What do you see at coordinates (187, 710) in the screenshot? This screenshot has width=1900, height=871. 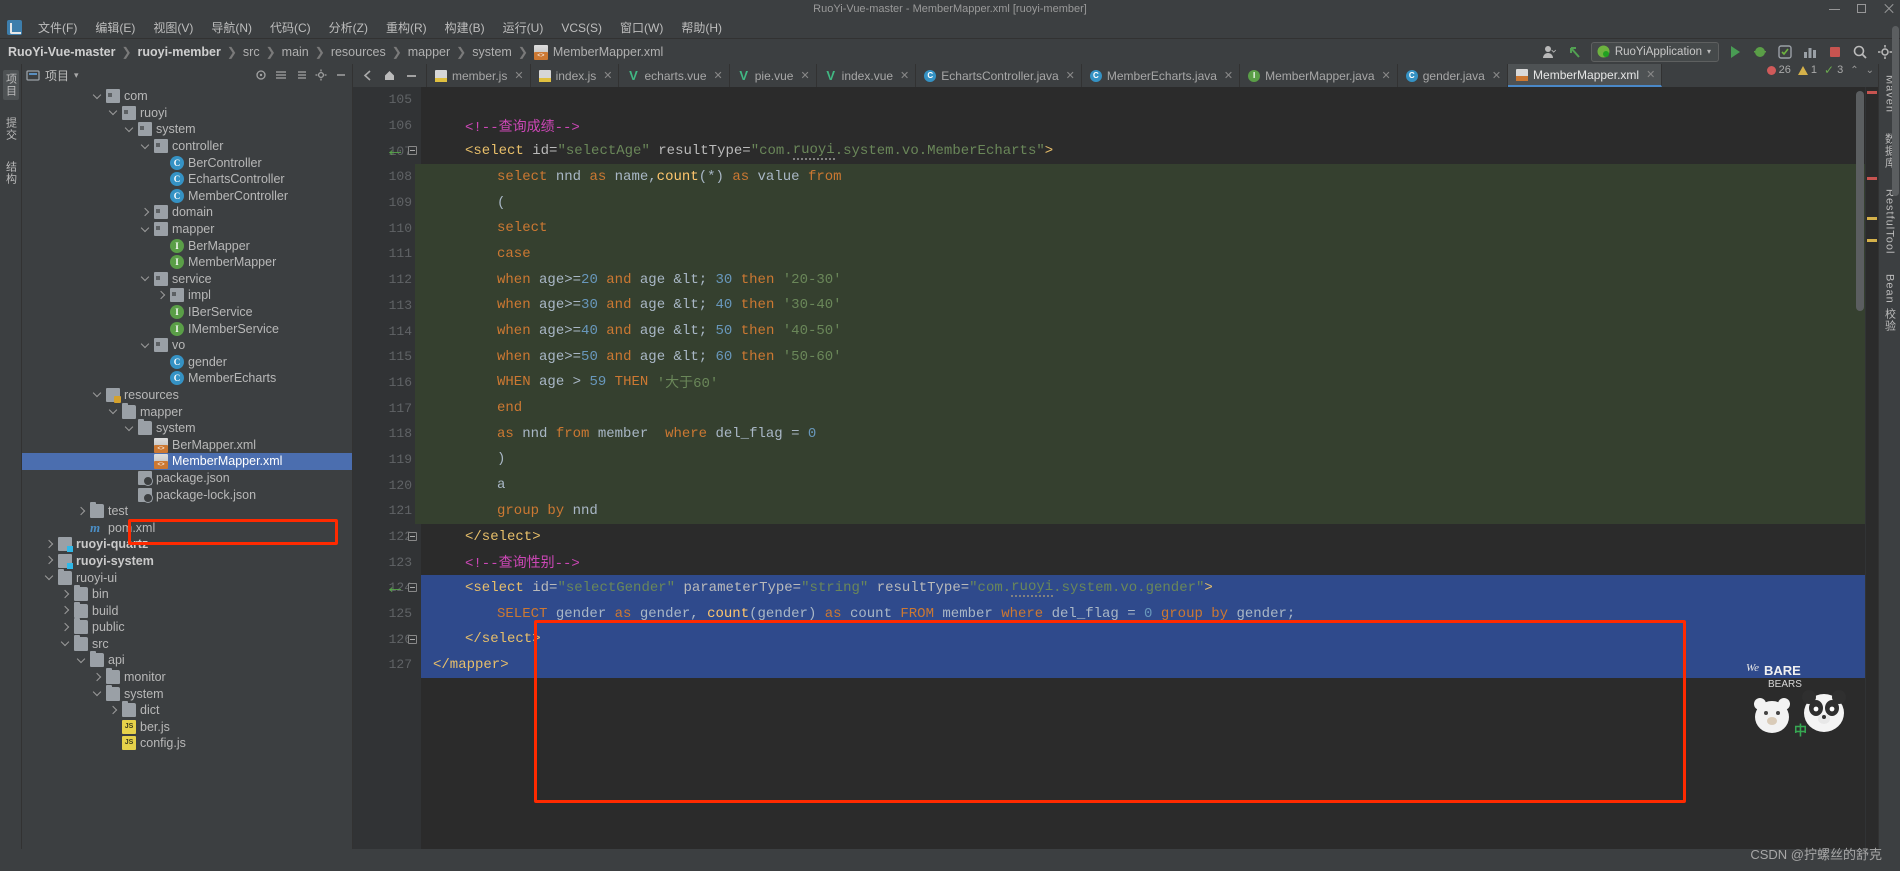 I see `tree-node: dict` at bounding box center [187, 710].